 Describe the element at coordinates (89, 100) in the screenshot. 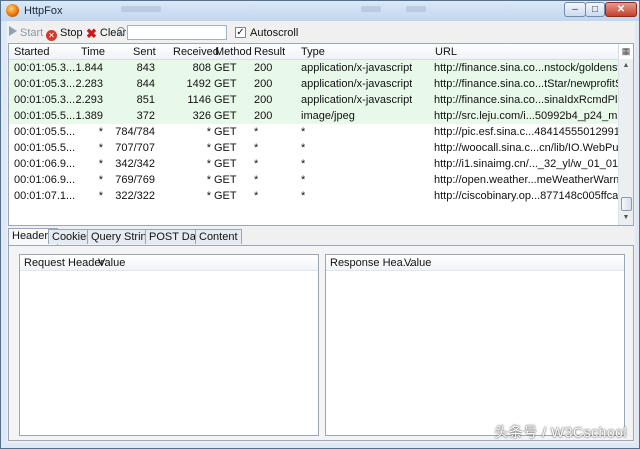

I see `cell-time: 2.293` at that location.